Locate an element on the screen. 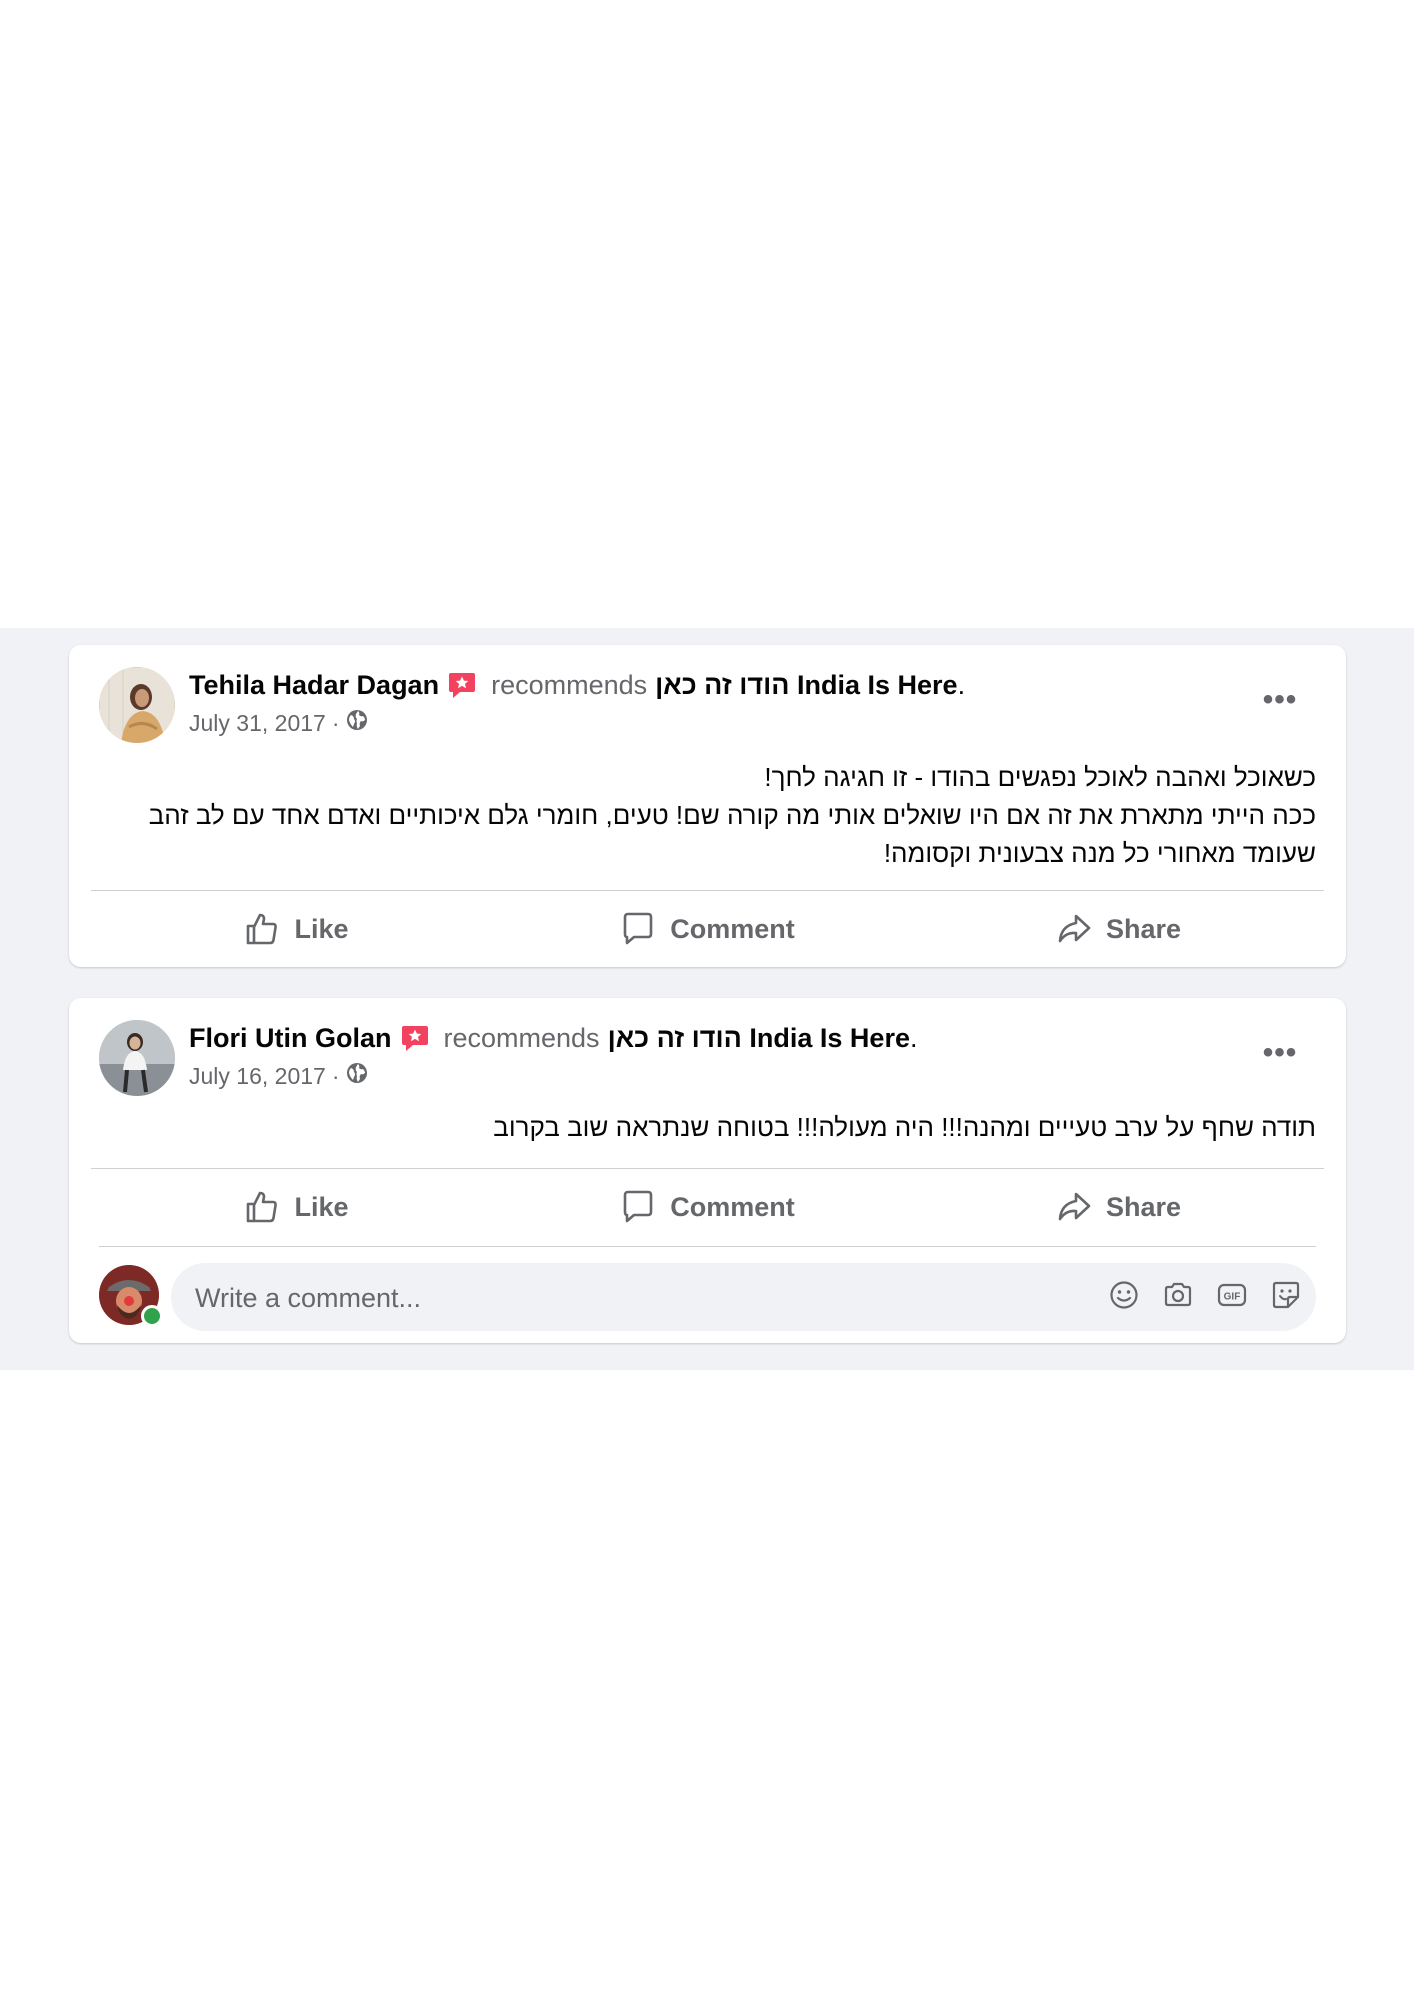 This screenshot has height=2000, width=1414. post-meta: July 16, 2017 · is located at coordinates (278, 1076).